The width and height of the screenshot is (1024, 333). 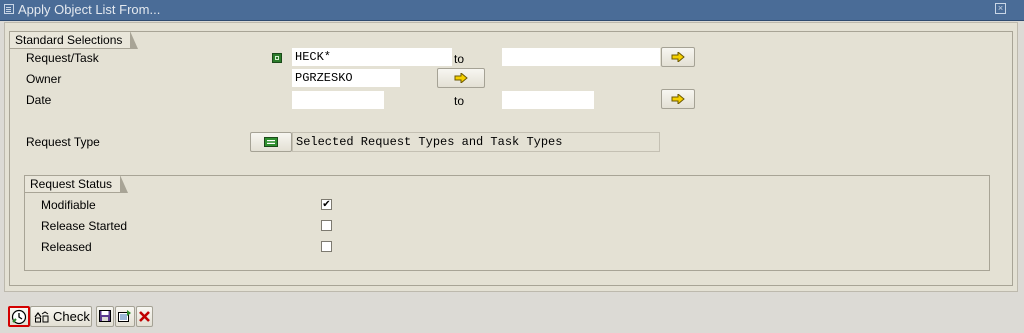 I want to click on owner-more-button, so click(x=461, y=78).